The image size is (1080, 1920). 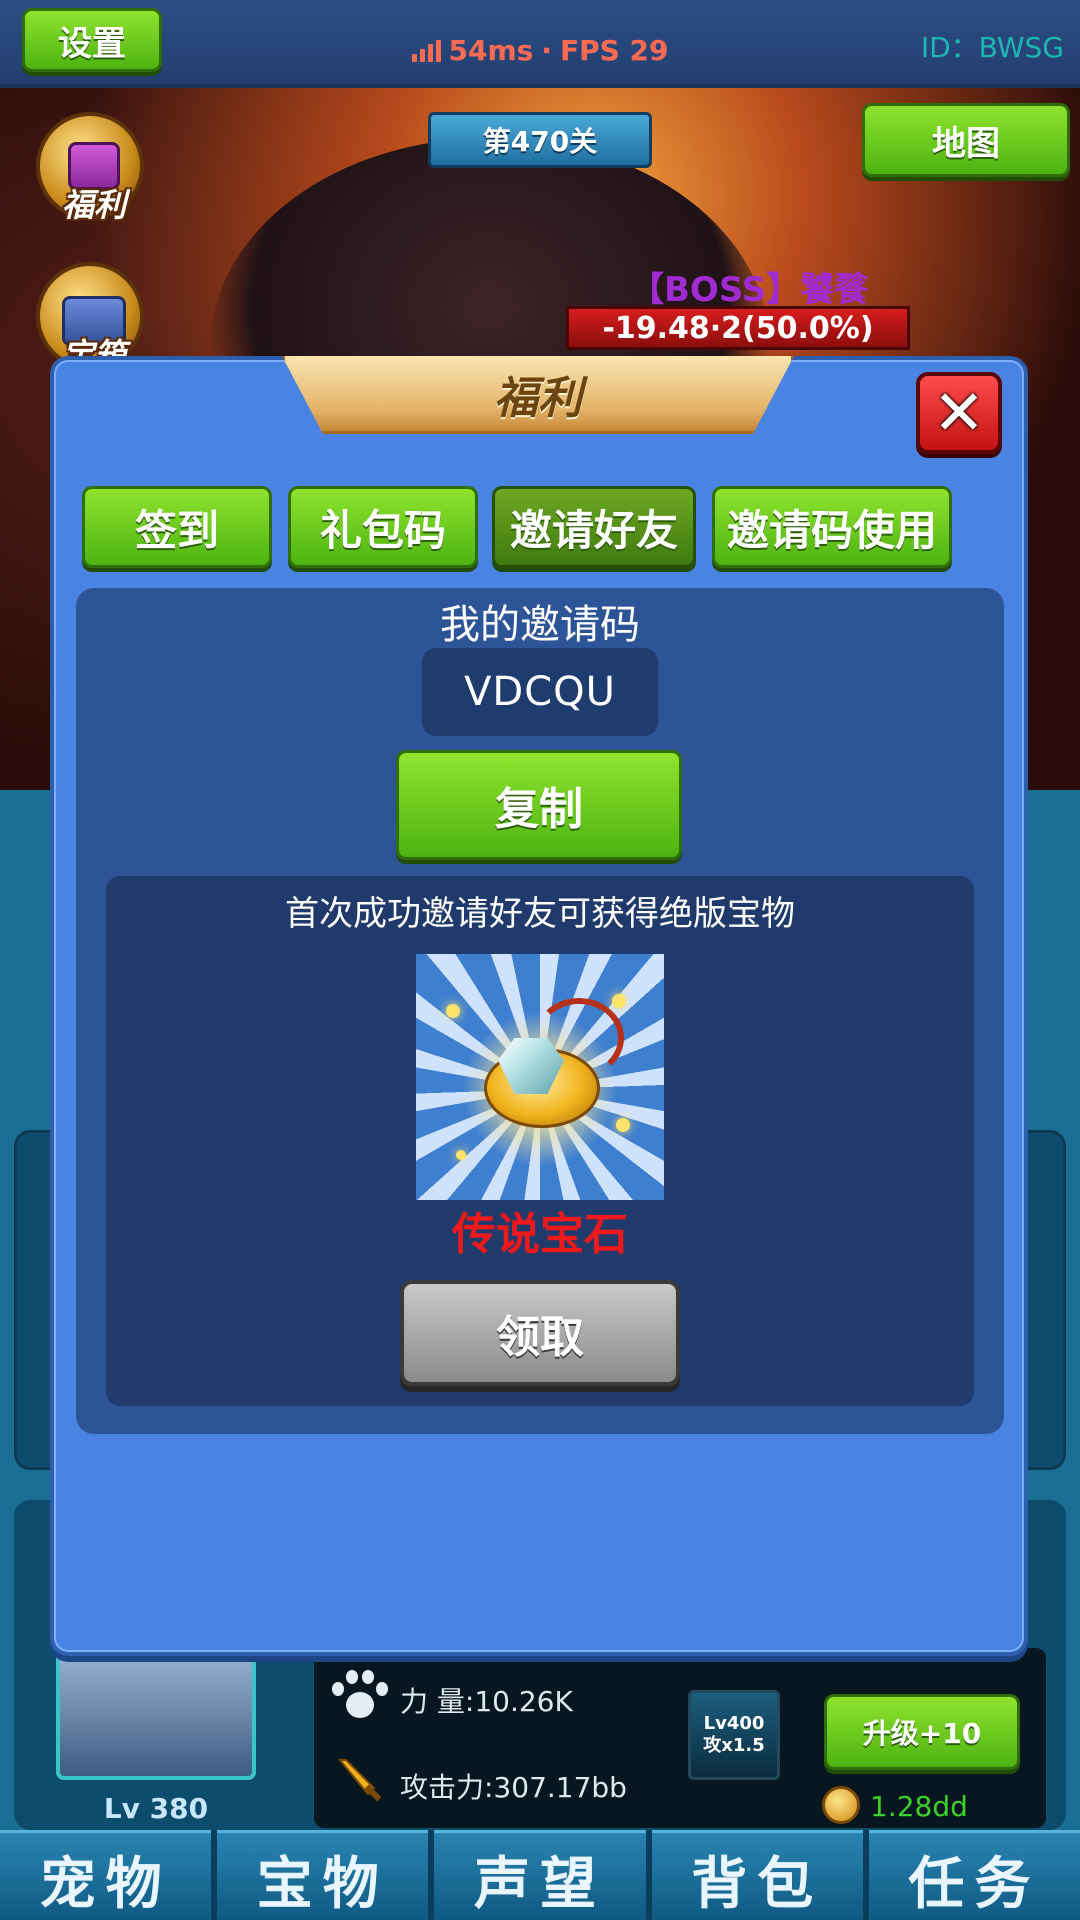 I want to click on copy-button: 复制, so click(x=539, y=805).